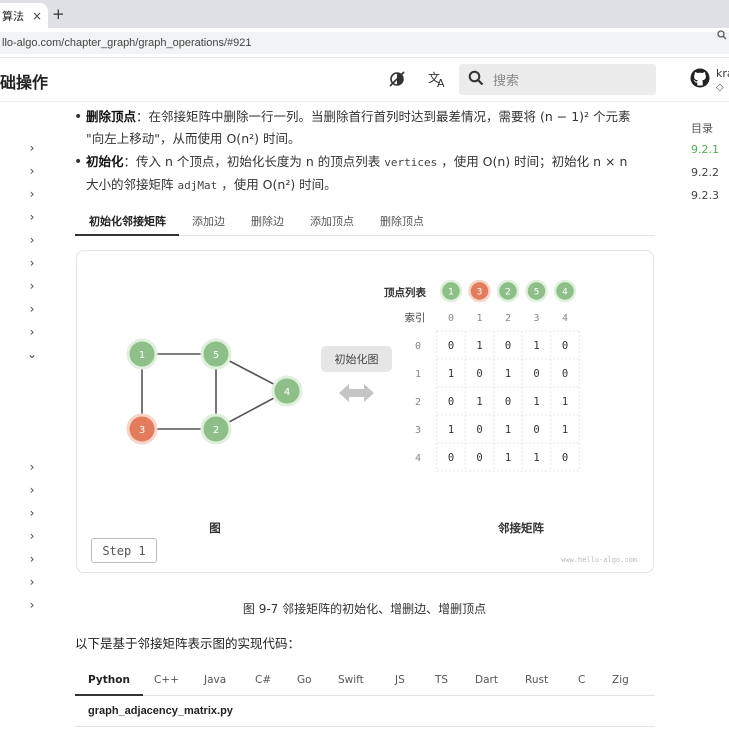 Image resolution: width=729 pixels, height=729 pixels. What do you see at coordinates (565, 318) in the screenshot?
I see `column-index: 4` at bounding box center [565, 318].